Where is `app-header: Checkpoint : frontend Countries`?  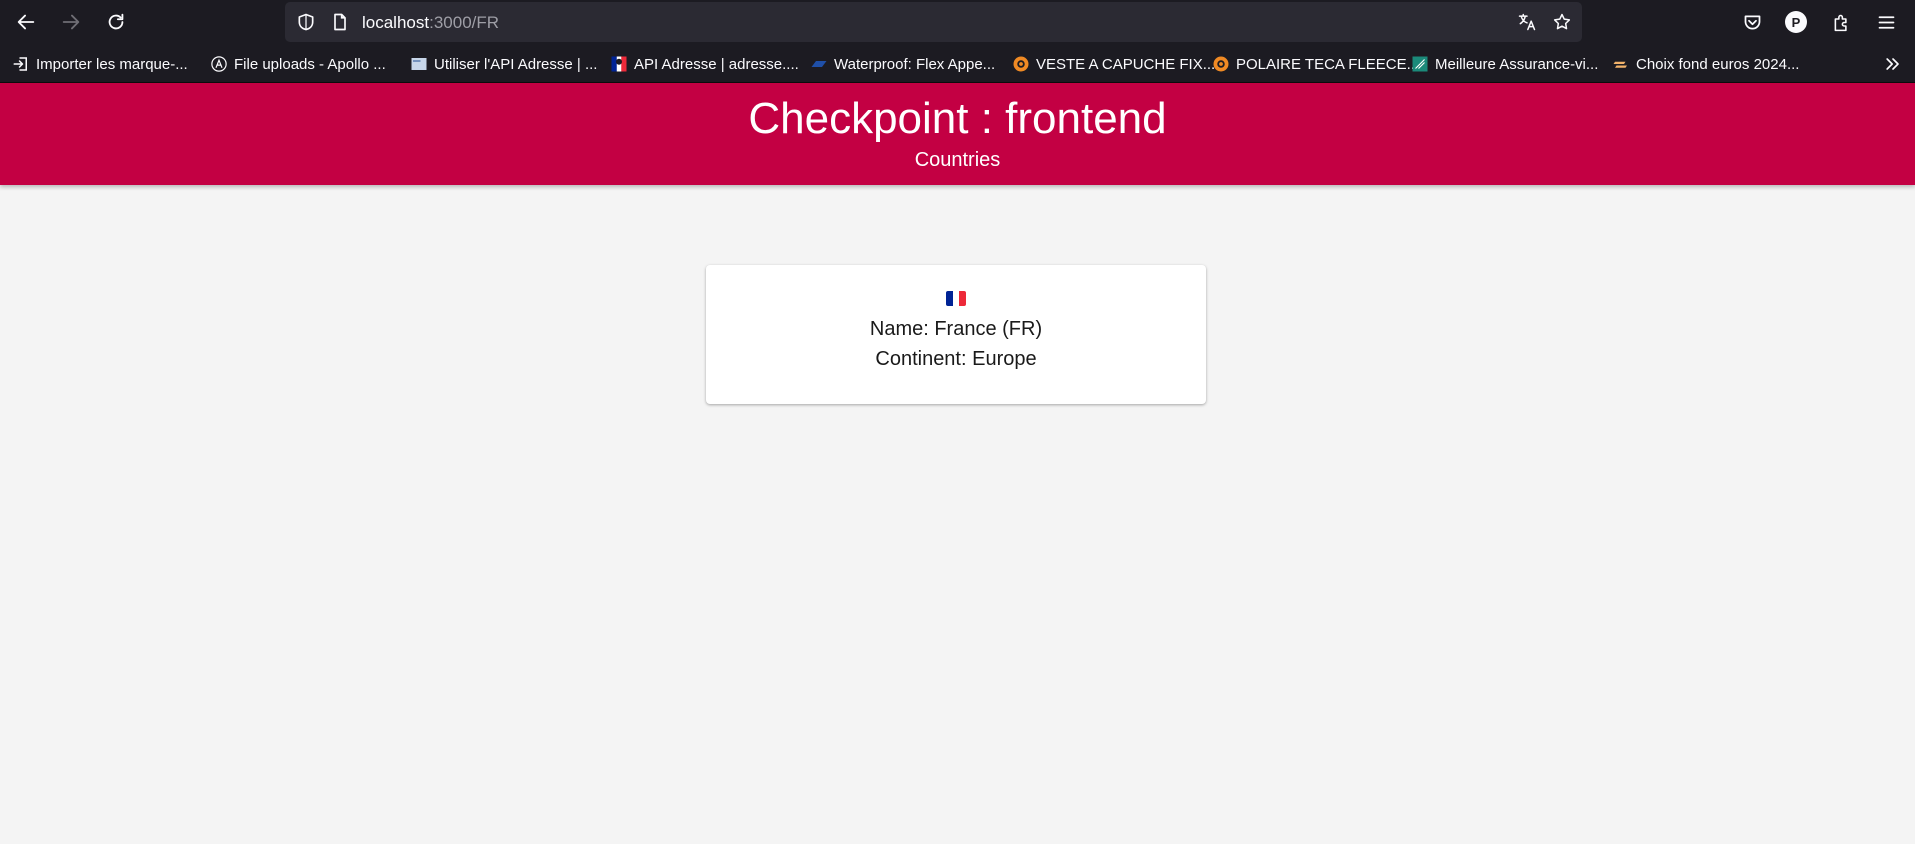 app-header: Checkpoint : frontend Countries is located at coordinates (957, 134).